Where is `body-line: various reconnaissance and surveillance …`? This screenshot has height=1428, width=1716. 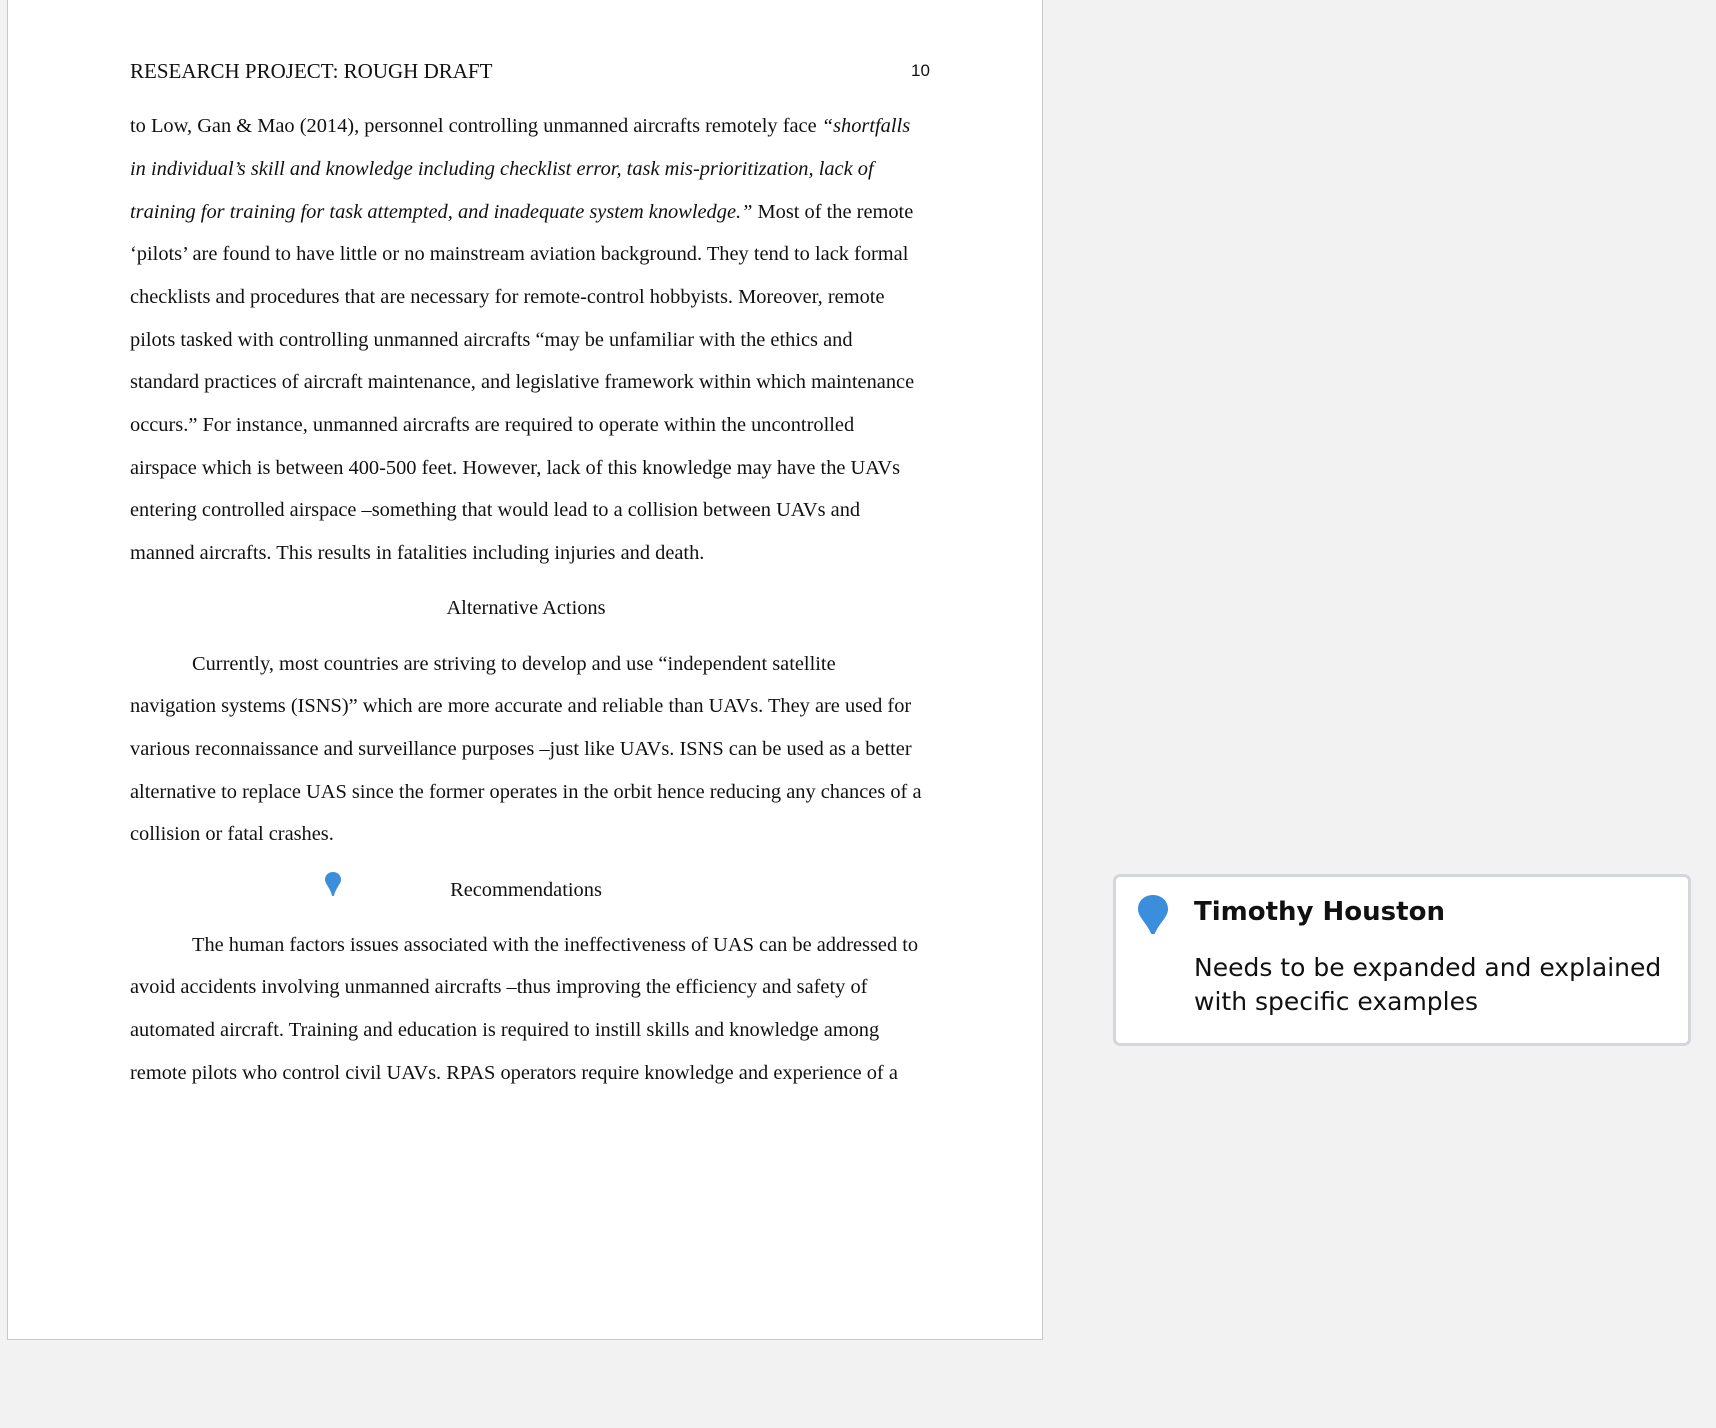 body-line: various reconnaissance and surveillance … is located at coordinates (521, 749).